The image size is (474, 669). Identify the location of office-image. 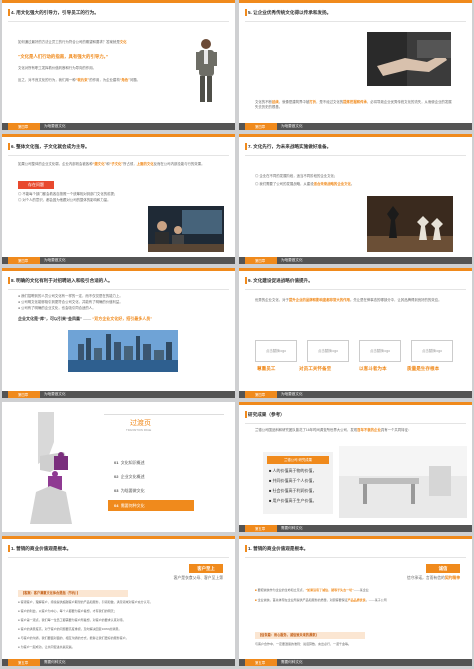
(403, 482).